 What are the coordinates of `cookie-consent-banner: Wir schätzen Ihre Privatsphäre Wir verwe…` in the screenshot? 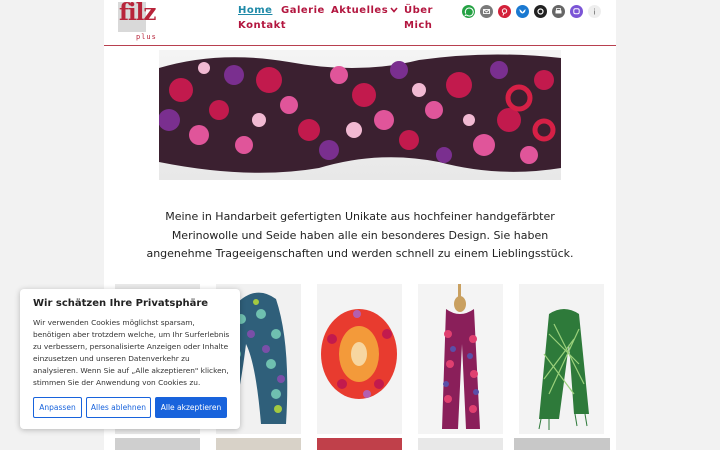 It's located at (130, 359).